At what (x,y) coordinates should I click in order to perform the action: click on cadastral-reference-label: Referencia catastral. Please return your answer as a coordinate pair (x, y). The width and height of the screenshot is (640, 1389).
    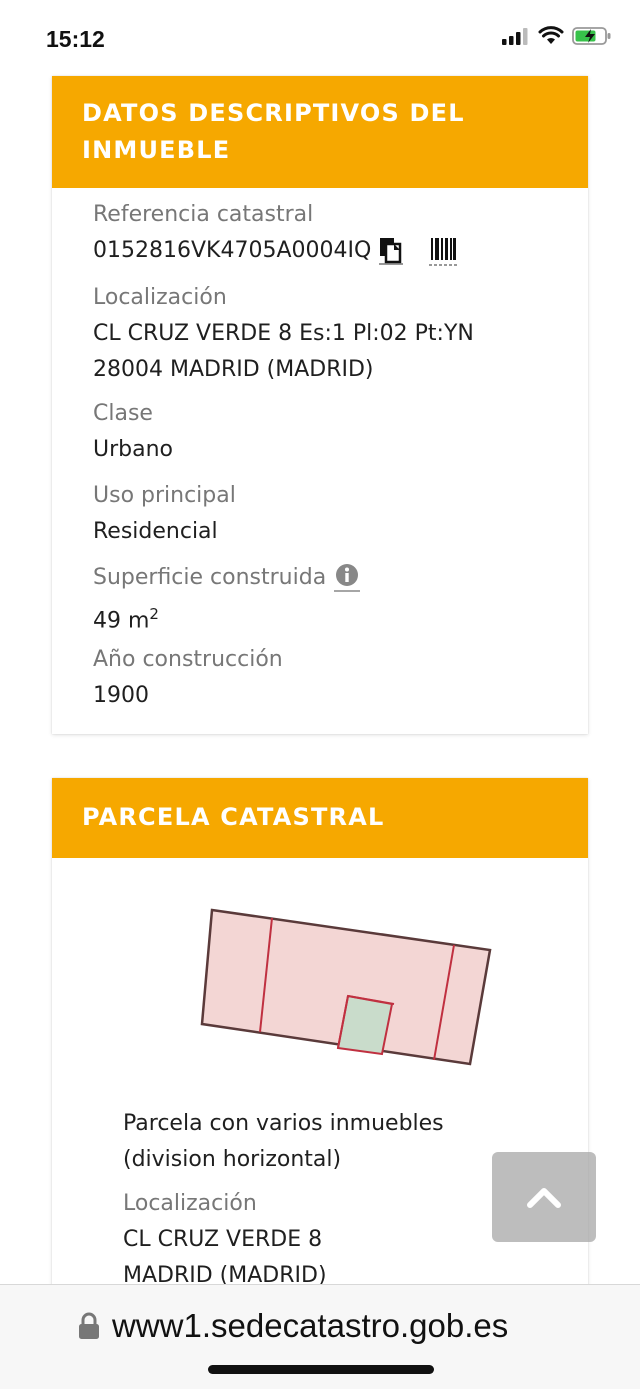
    Looking at the image, I should click on (203, 214).